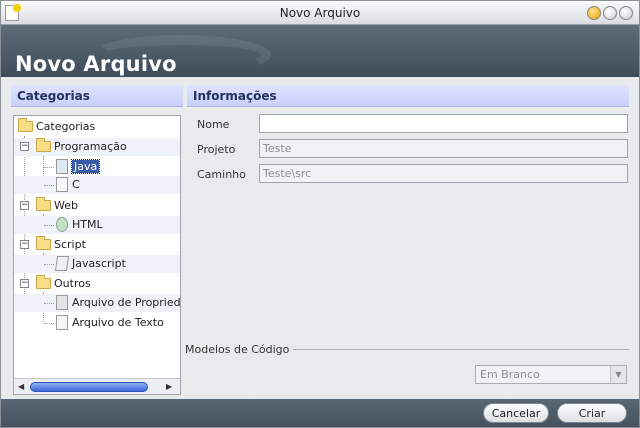 The width and height of the screenshot is (640, 428). I want to click on tree-item-java: Java, so click(97, 167).